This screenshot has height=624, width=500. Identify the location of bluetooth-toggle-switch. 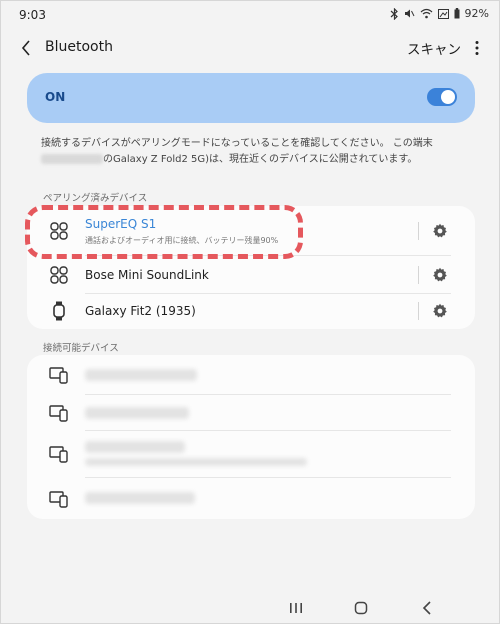
(442, 97).